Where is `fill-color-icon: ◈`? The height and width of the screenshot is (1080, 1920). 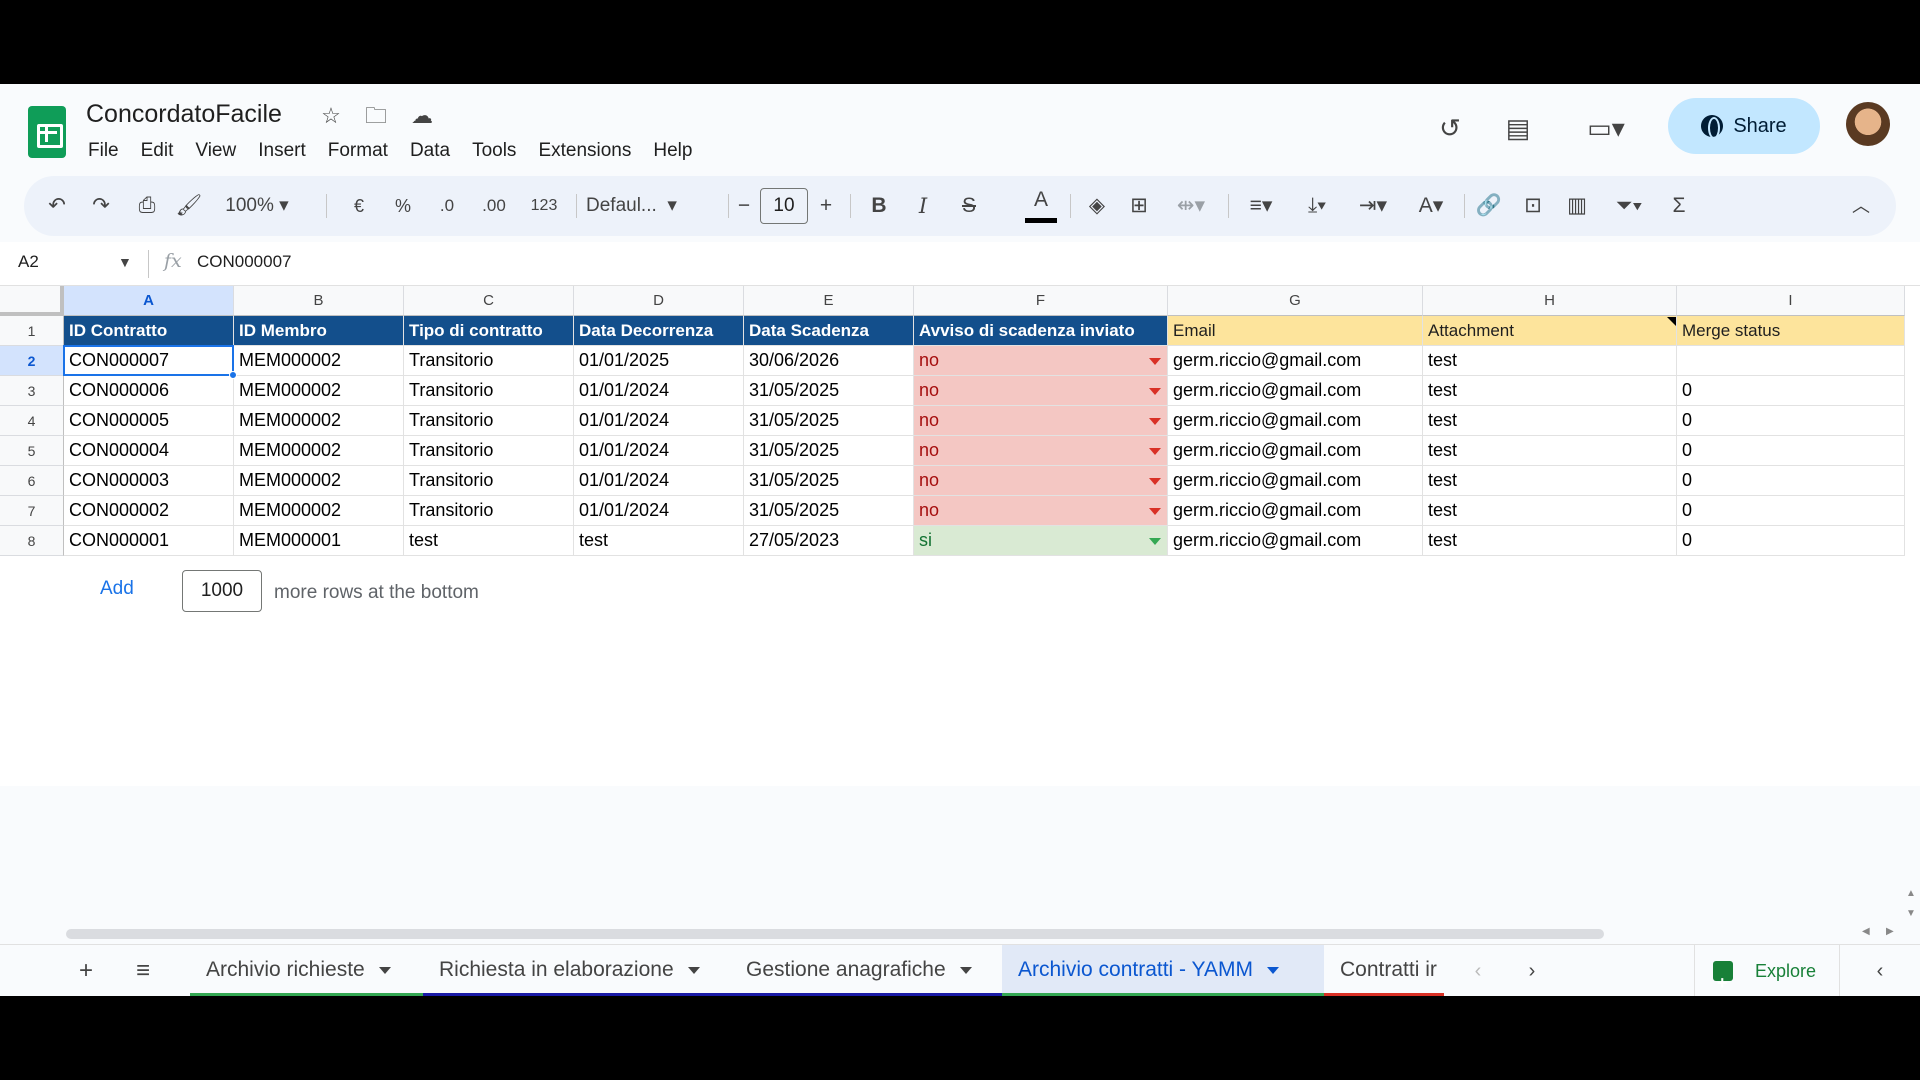 fill-color-icon: ◈ is located at coordinates (1097, 206).